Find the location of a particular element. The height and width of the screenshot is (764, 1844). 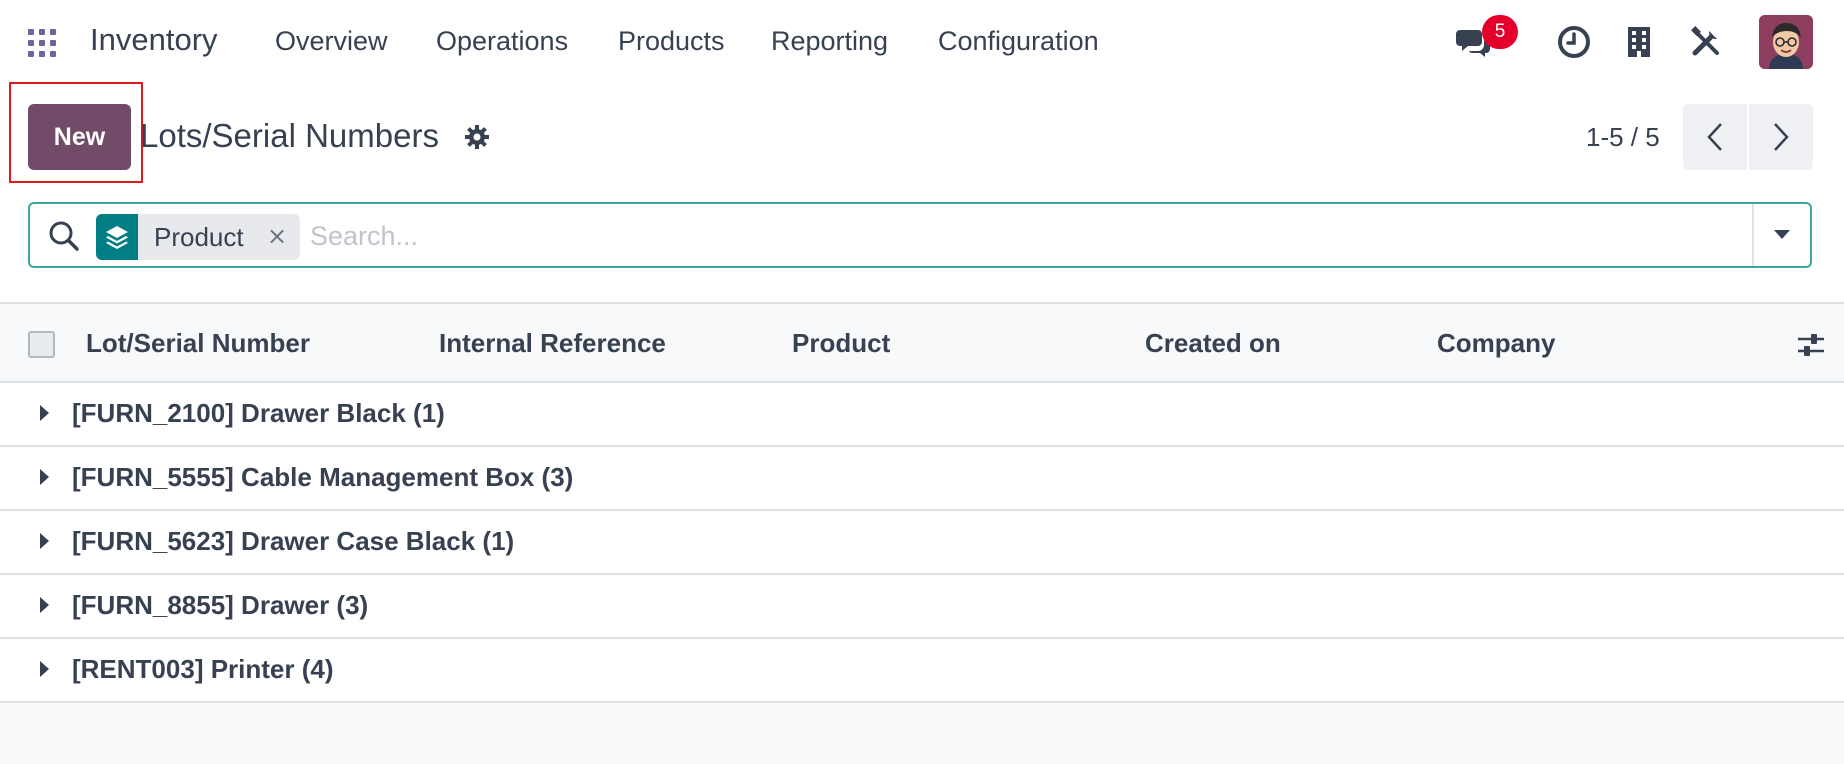

group-row: [RENT003] Printer (4) is located at coordinates (922, 671).